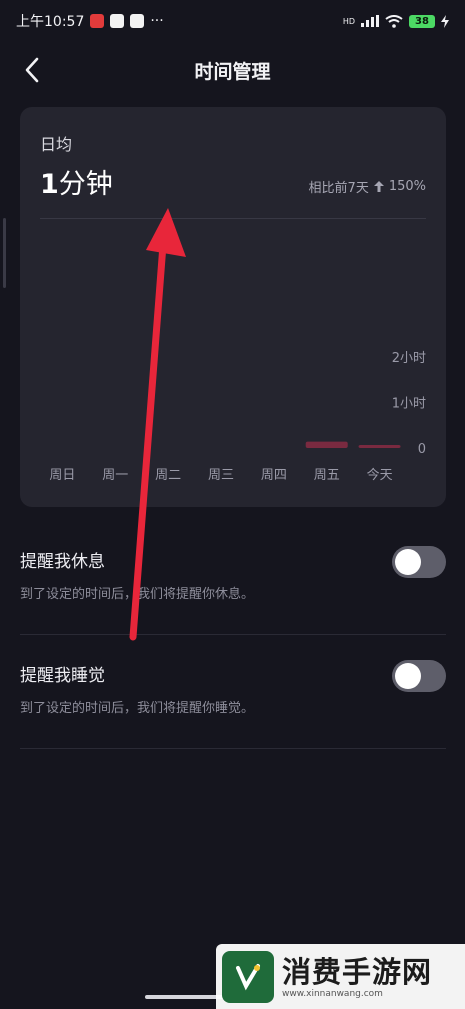 The height and width of the screenshot is (1009, 465). I want to click on daily-average-value: 1分钟, so click(76, 181).